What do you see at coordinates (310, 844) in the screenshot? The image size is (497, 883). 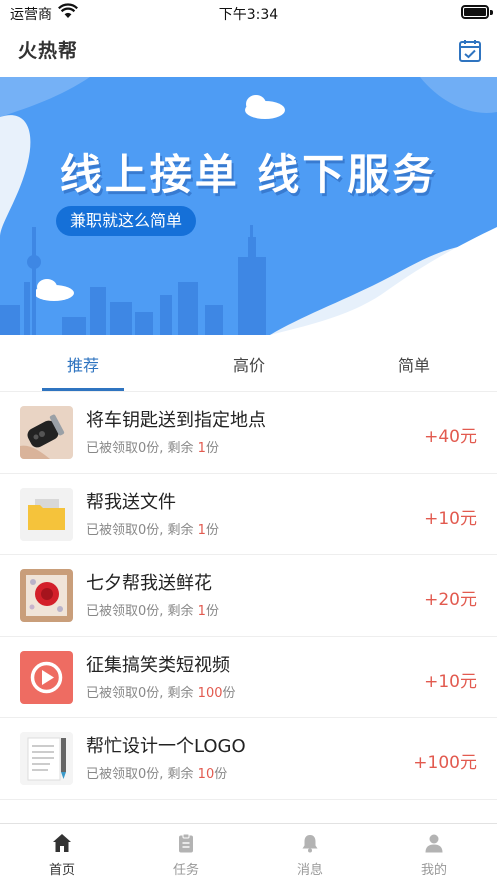 I see `bell-icon` at bounding box center [310, 844].